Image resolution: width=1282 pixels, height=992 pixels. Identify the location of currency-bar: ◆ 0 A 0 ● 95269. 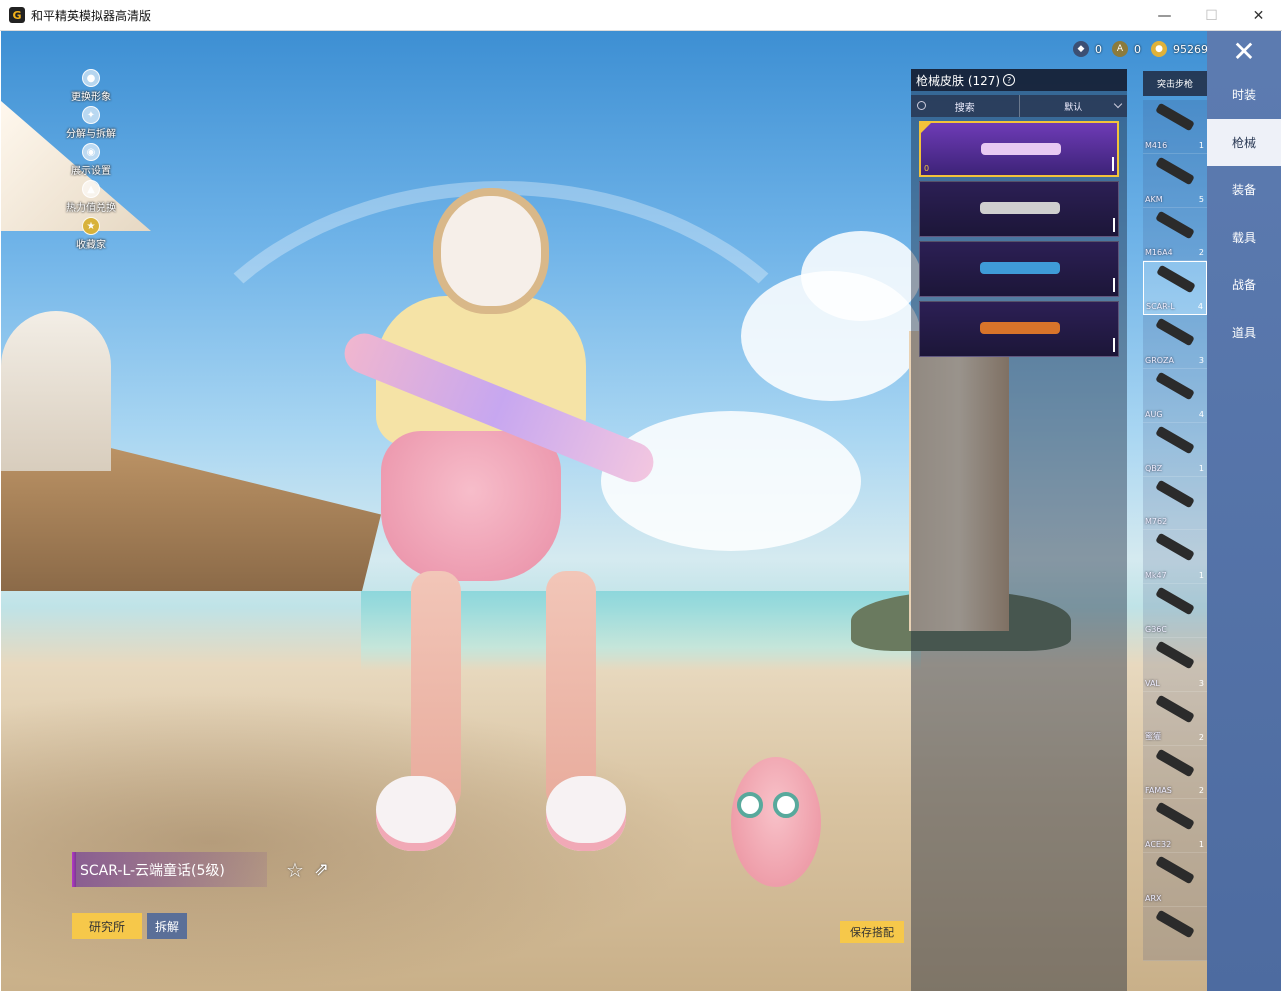
(1142, 49).